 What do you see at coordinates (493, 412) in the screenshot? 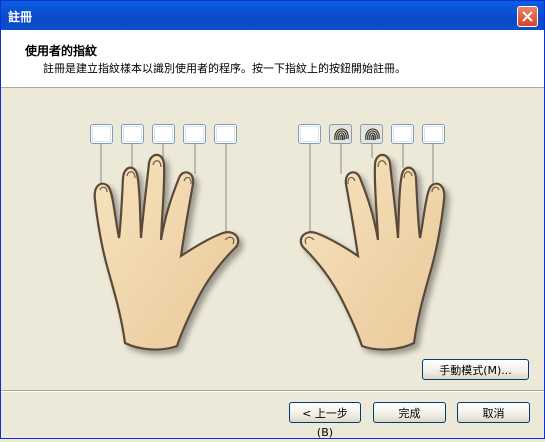
I see `cancel-button: 取消` at bounding box center [493, 412].